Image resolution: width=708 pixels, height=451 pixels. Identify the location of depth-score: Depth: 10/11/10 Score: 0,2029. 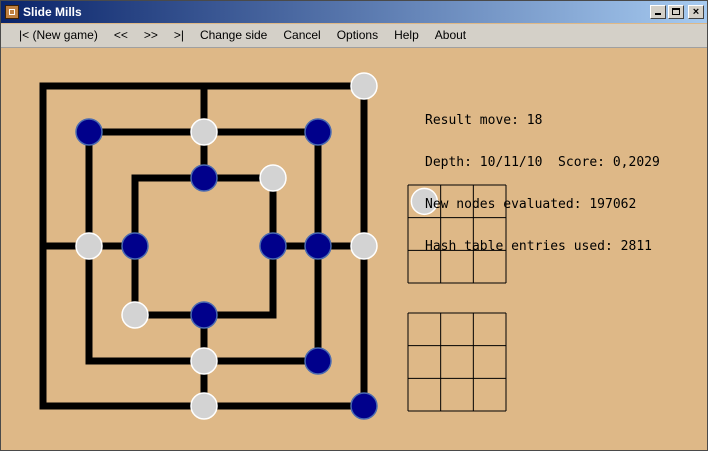
(542, 162).